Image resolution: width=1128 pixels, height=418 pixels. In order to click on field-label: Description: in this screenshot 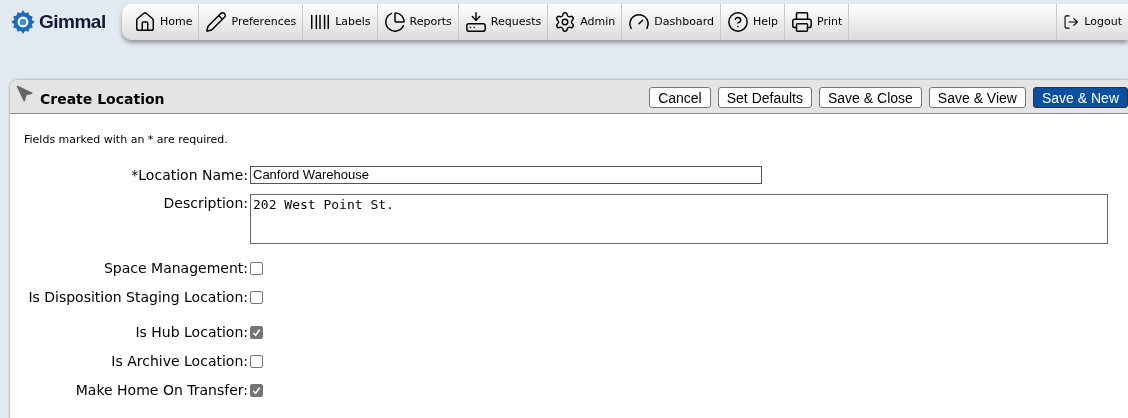, I will do `click(205, 202)`.